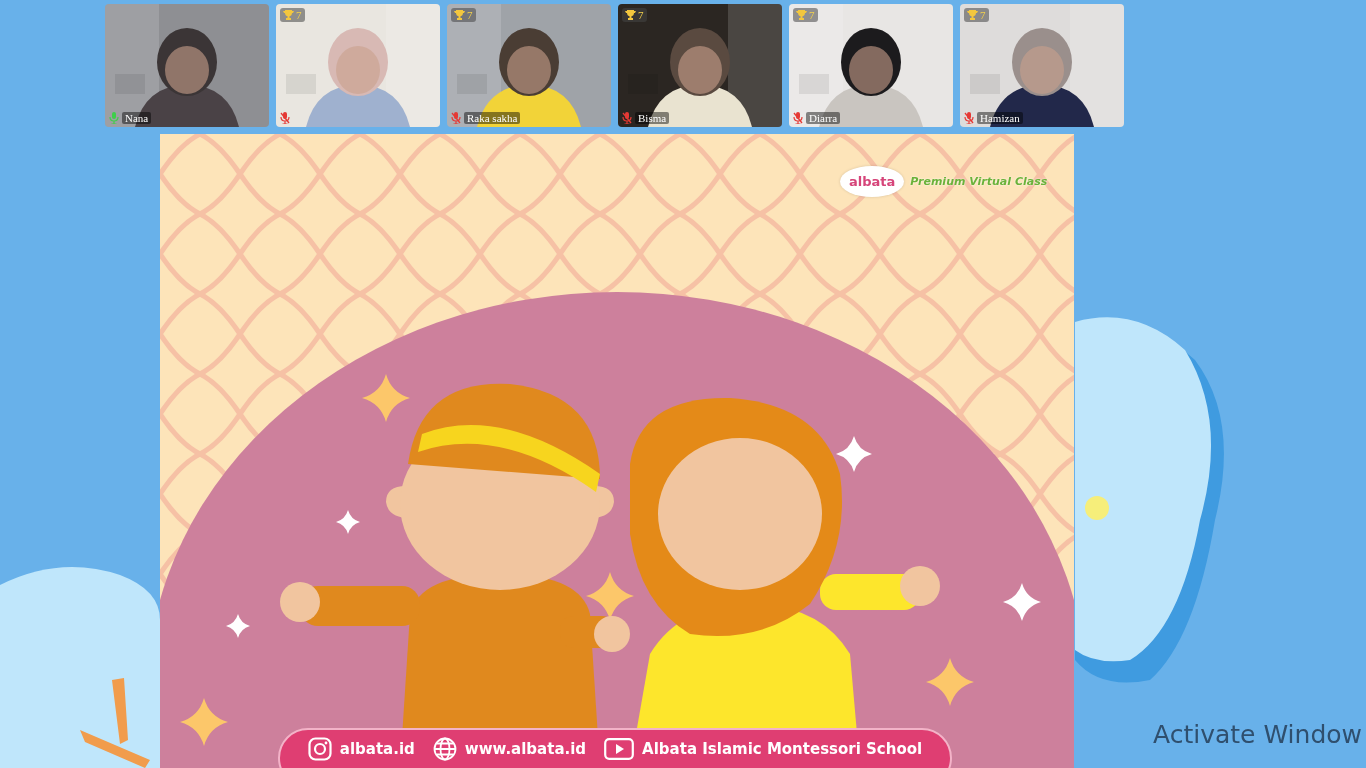  Describe the element at coordinates (823, 118) in the screenshot. I see `participant-name: Diarra` at that location.